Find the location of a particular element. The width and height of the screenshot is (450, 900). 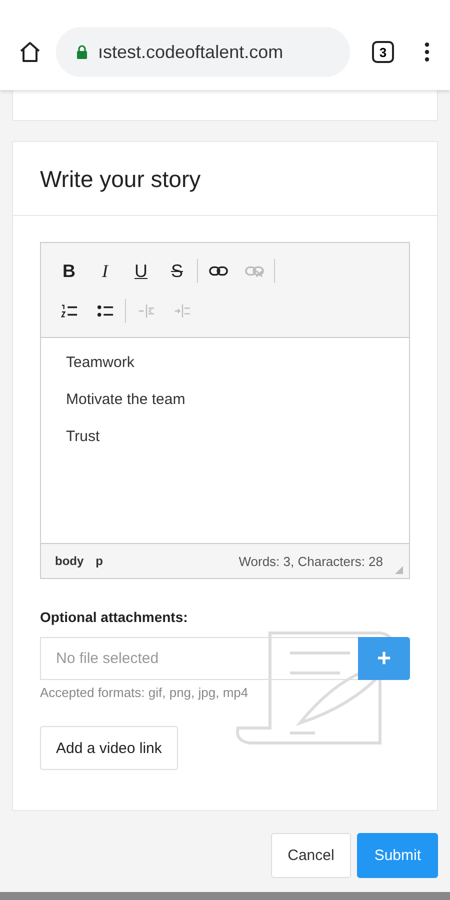

tab-count: 3 is located at coordinates (383, 52).